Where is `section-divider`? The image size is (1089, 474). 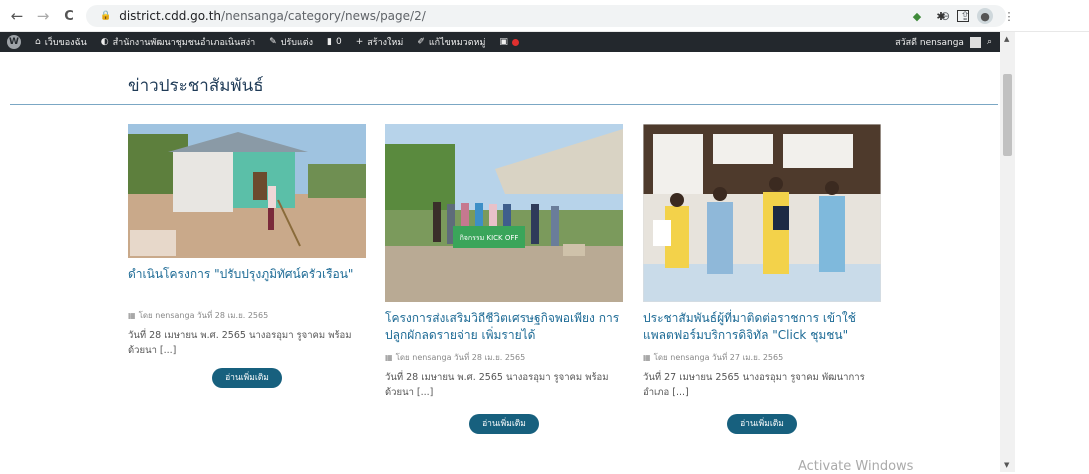
section-divider is located at coordinates (504, 104).